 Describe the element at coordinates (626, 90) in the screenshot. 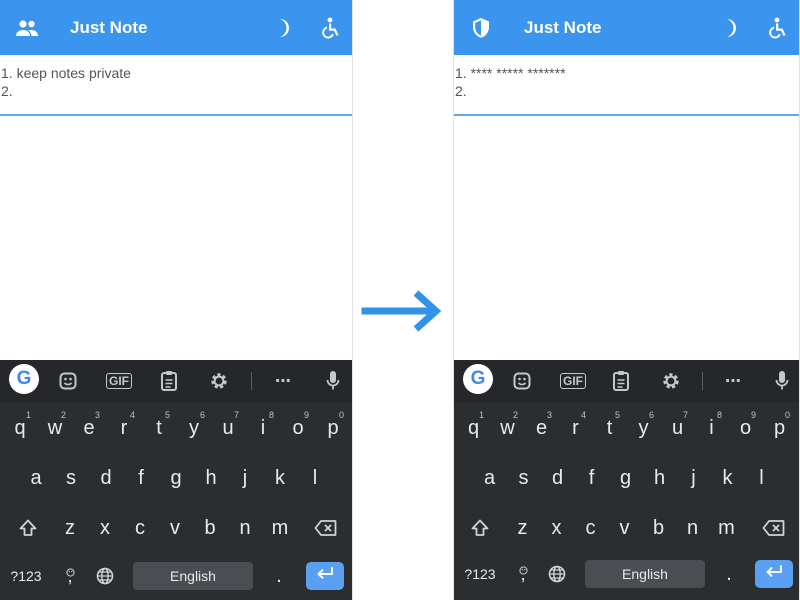

I see `note-editor: 1. **** ***** ******* 2.` at that location.